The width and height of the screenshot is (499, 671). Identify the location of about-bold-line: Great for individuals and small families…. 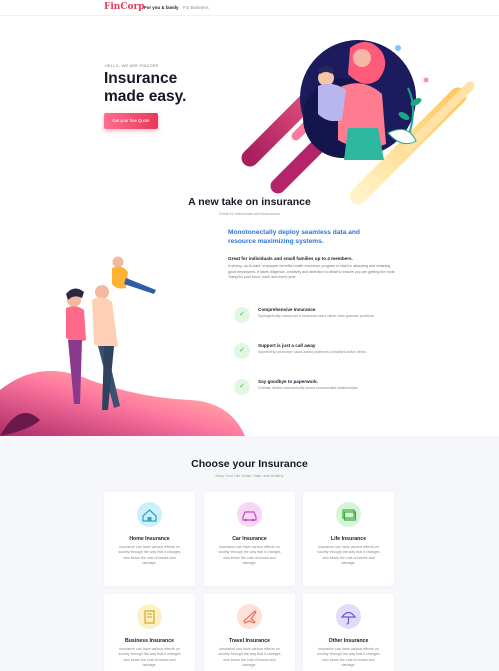
(290, 258).